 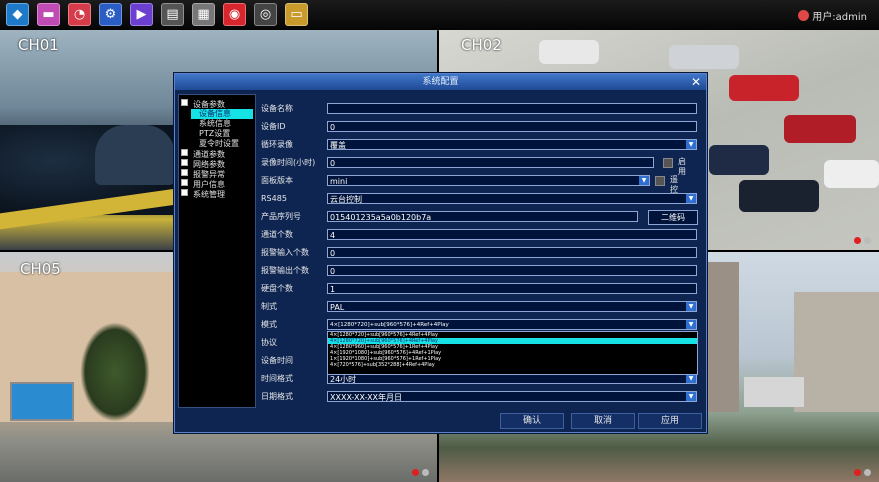 I want to click on channels-label: 通道个数, so click(x=277, y=234).